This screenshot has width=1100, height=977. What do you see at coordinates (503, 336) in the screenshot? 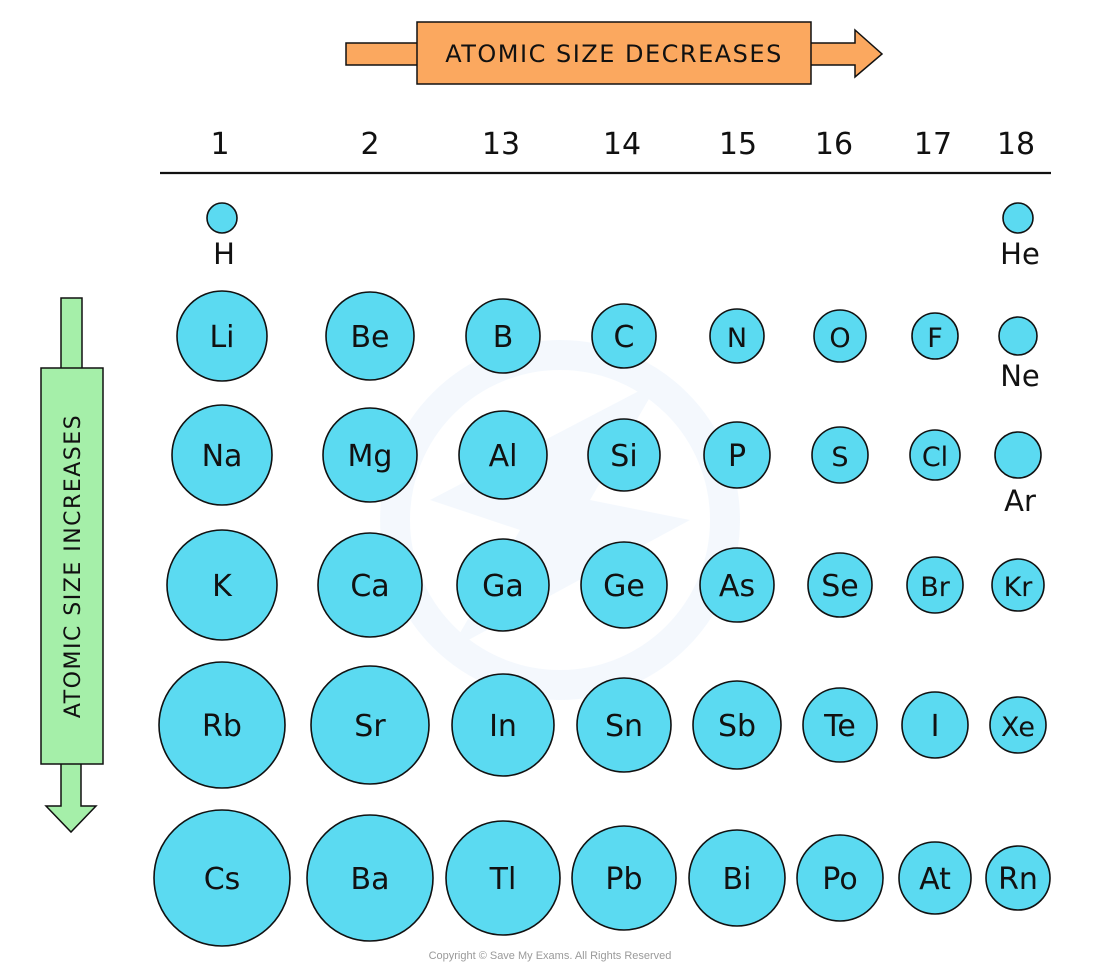
I see `atom-b: B` at bounding box center [503, 336].